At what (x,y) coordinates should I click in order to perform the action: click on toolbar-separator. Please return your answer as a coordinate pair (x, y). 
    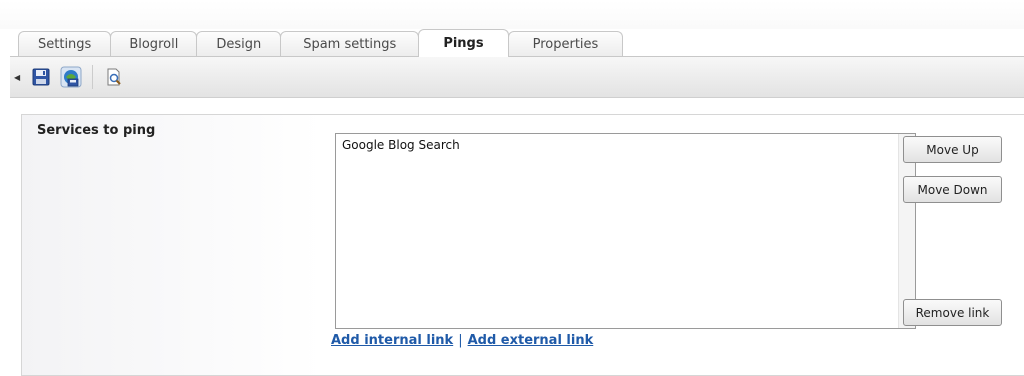
    Looking at the image, I should click on (92, 77).